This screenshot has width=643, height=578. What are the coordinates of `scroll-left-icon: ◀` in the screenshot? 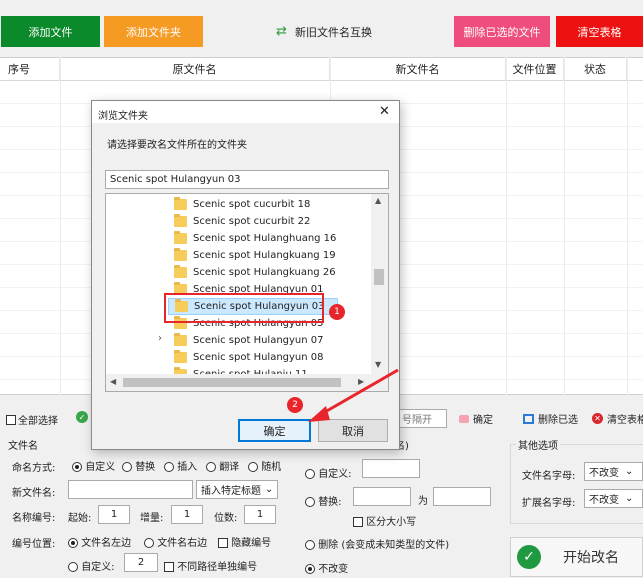 It's located at (113, 381).